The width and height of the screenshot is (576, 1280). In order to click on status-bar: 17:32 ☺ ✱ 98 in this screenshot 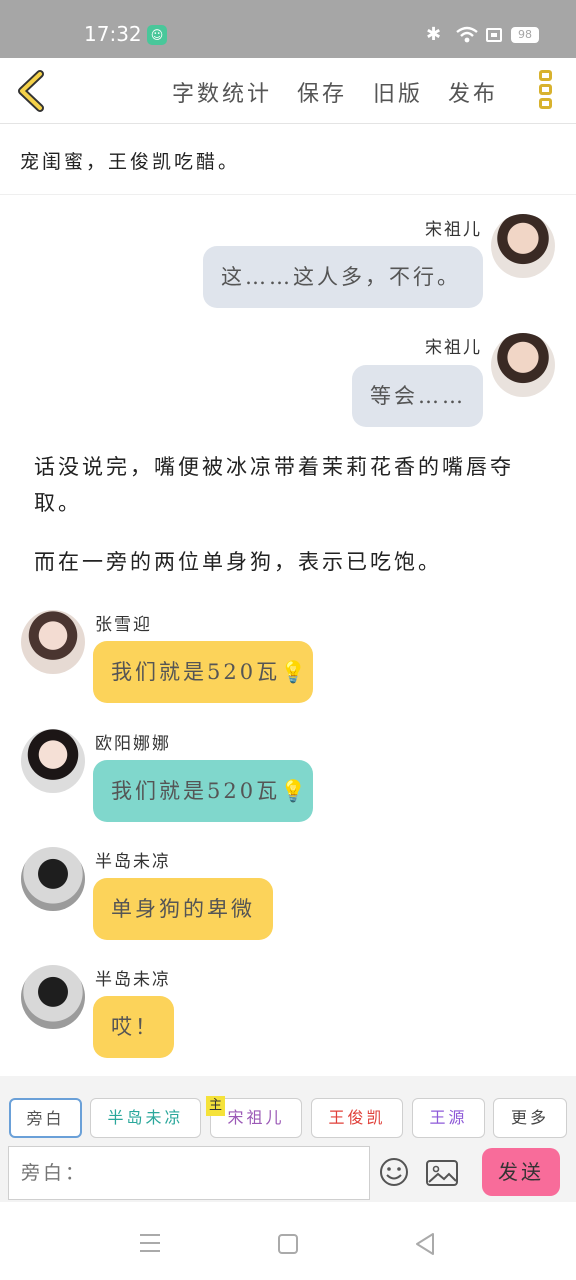, I will do `click(288, 29)`.